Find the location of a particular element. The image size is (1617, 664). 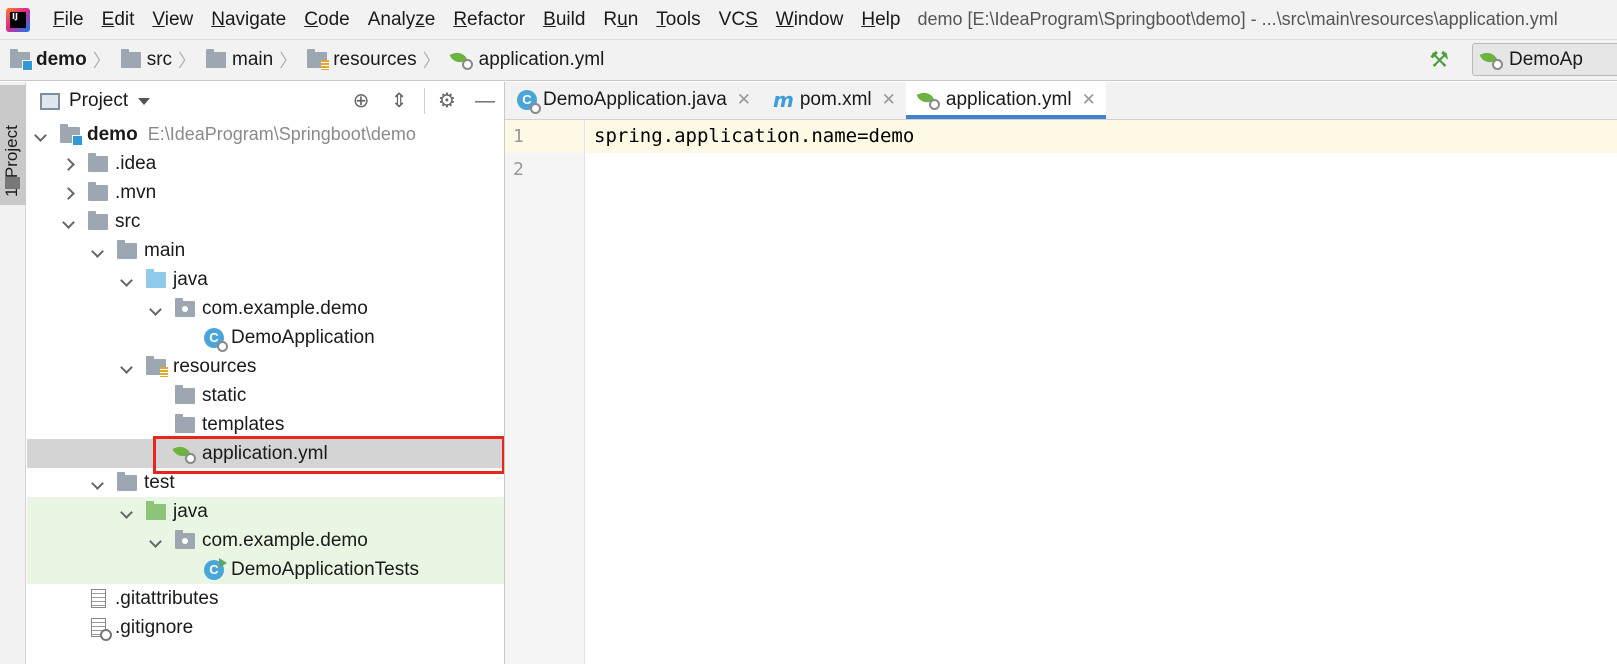

tab-label: application.yml is located at coordinates (1008, 99).